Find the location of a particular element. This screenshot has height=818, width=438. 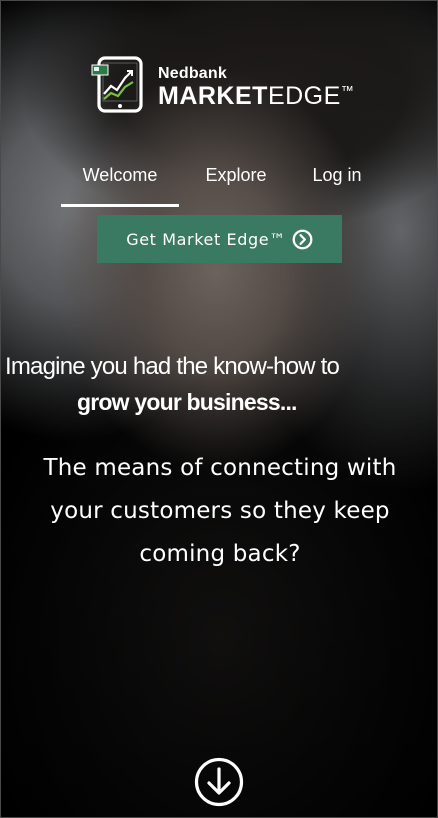

hero-subtext-line: The means of connecting with is located at coordinates (220, 468).